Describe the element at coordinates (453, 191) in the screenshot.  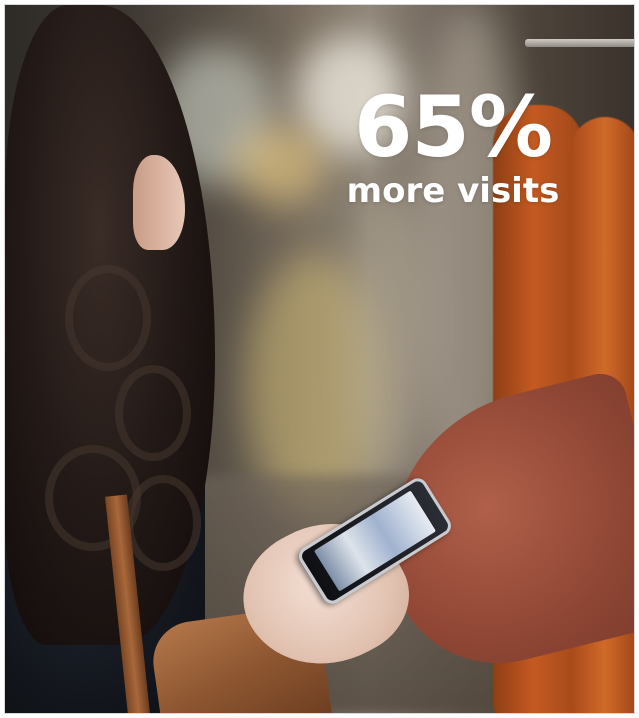
I see `stat-label: more visits` at that location.